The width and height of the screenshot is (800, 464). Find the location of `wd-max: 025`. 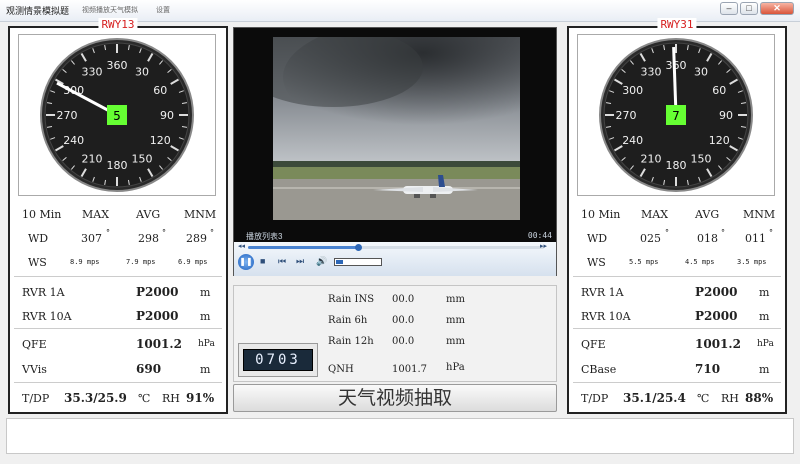

wd-max: 025 is located at coordinates (650, 238).